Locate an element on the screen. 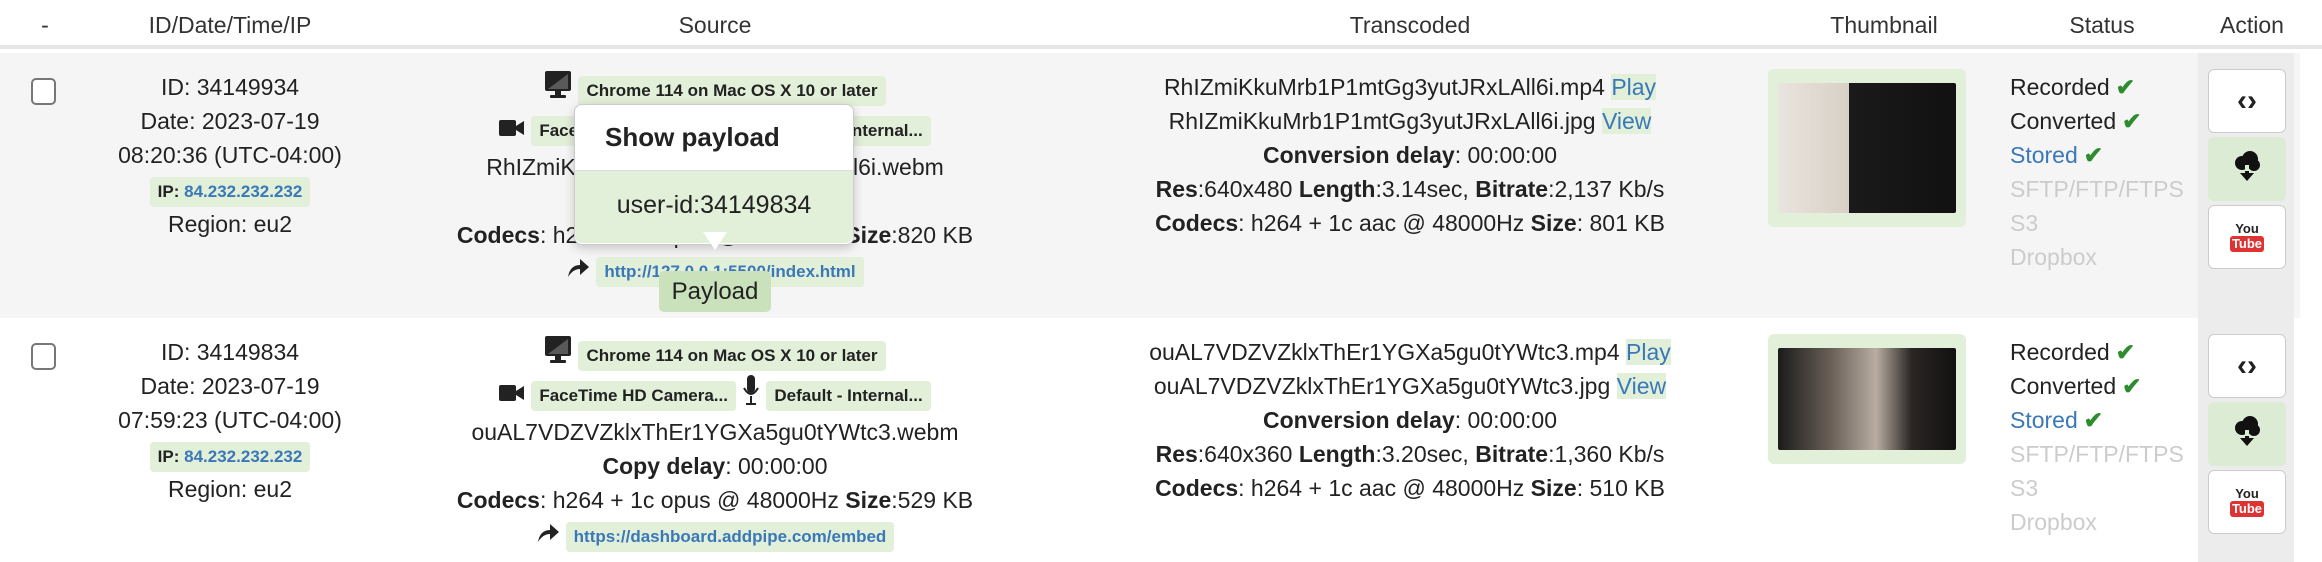 The width and height of the screenshot is (2322, 562). mp4-filename: ouAL7VDZVZklxThEr1YGXa5gu0tYWtc3.mp4 is located at coordinates (1384, 352).